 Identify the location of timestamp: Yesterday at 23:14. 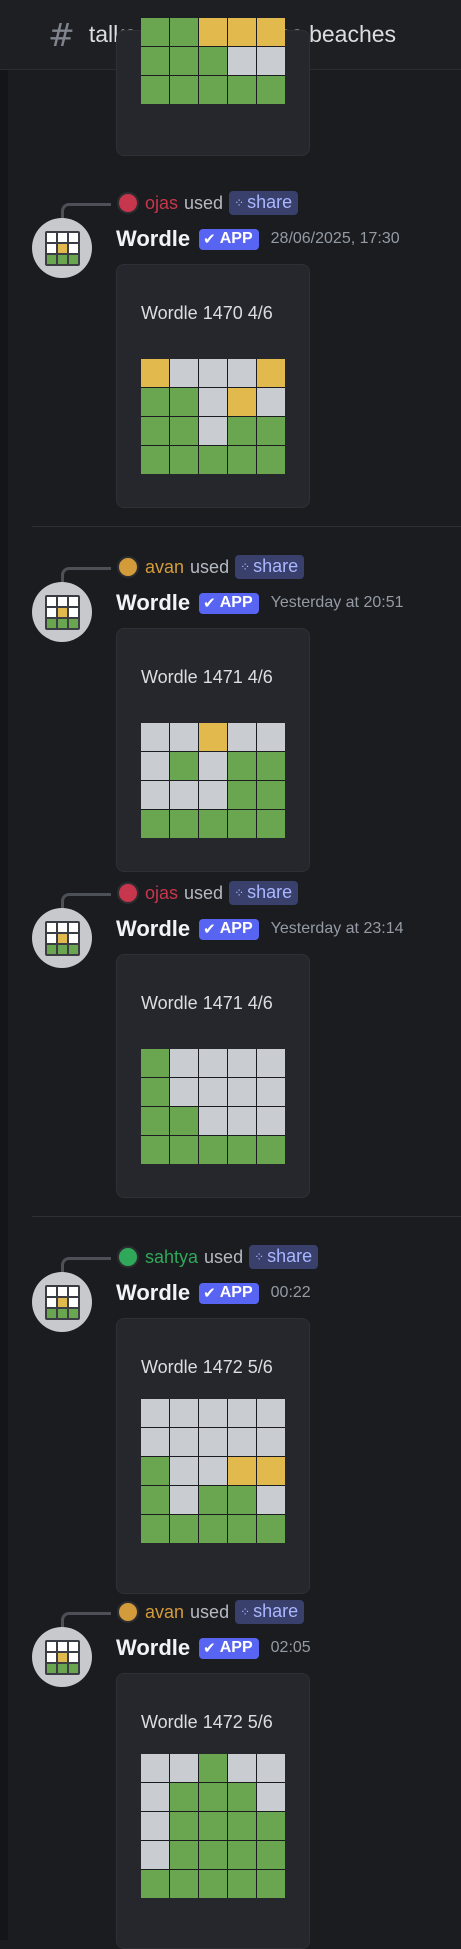
(337, 928).